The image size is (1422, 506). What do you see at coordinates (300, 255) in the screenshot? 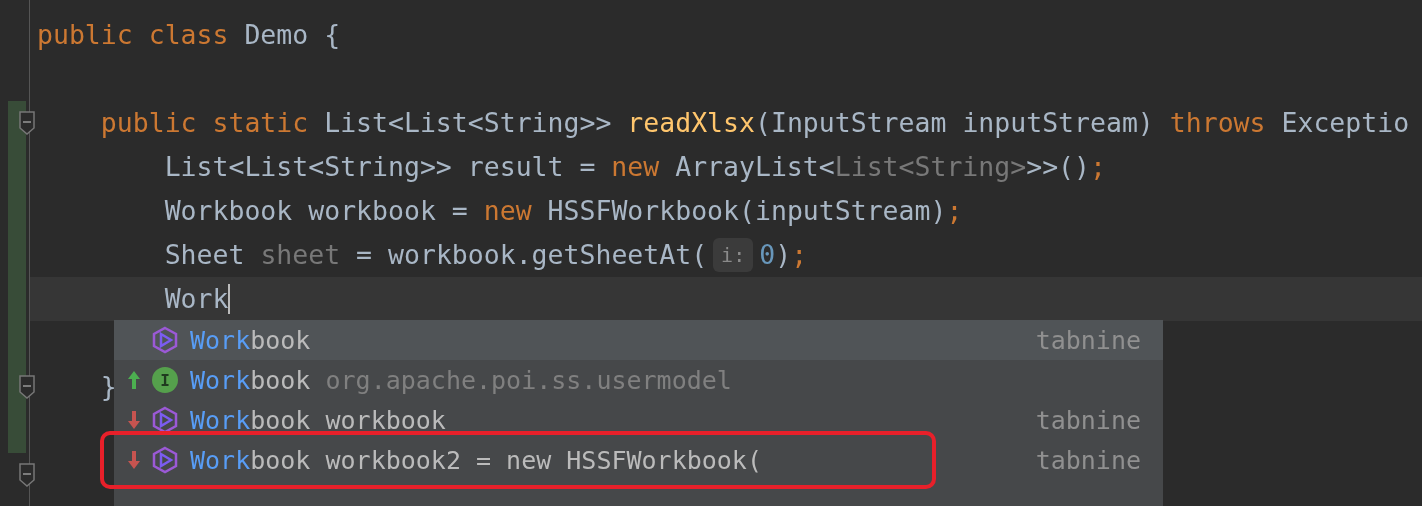
I see `code-token: sheet` at bounding box center [300, 255].